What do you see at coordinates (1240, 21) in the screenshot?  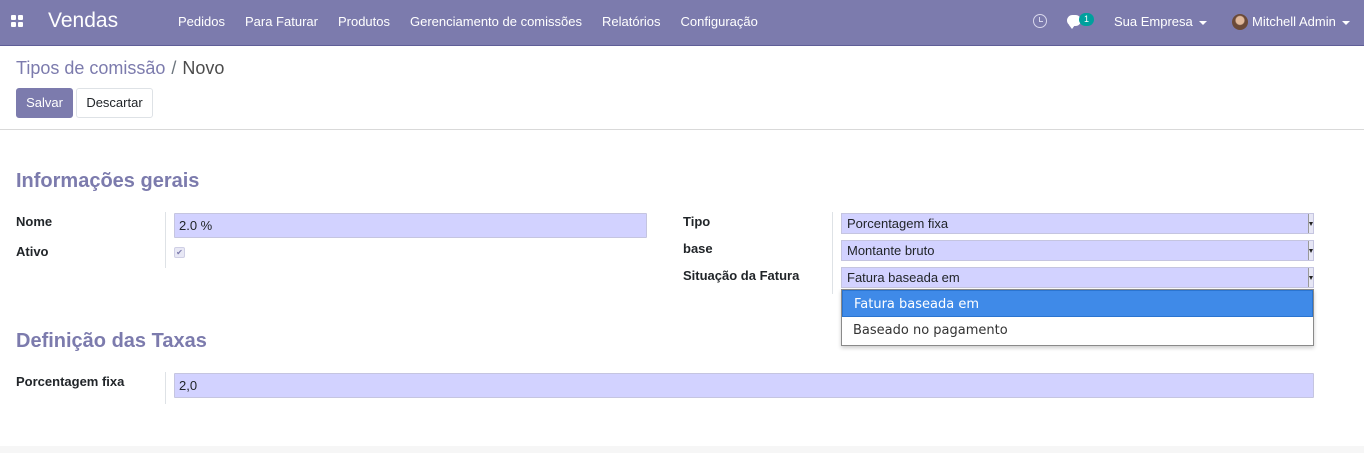 I see `avatar` at bounding box center [1240, 21].